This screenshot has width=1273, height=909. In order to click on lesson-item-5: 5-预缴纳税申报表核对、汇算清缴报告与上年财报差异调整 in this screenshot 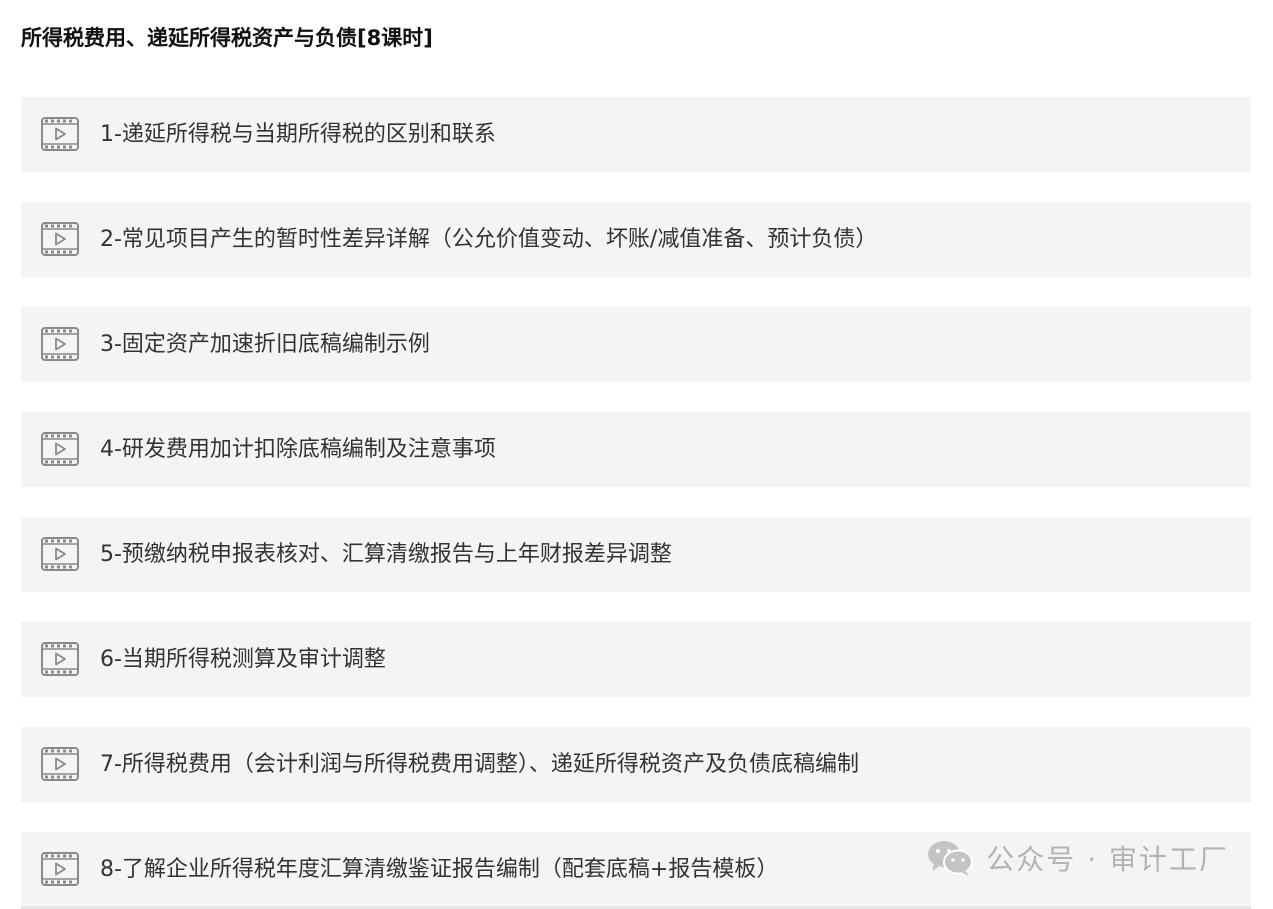, I will do `click(636, 554)`.